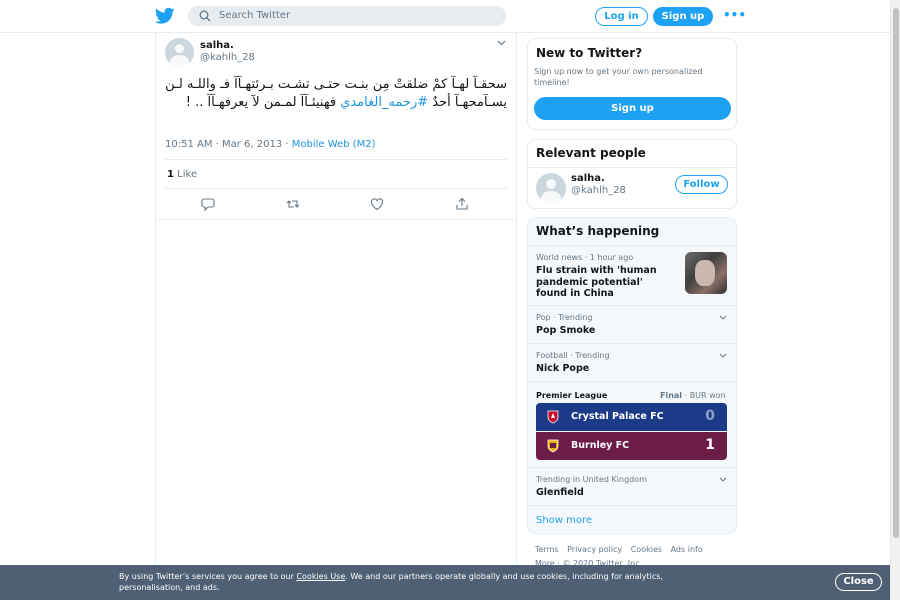 This screenshot has height=600, width=900. I want to click on hashtag-link: #رحمه_الغامدي, so click(384, 102).